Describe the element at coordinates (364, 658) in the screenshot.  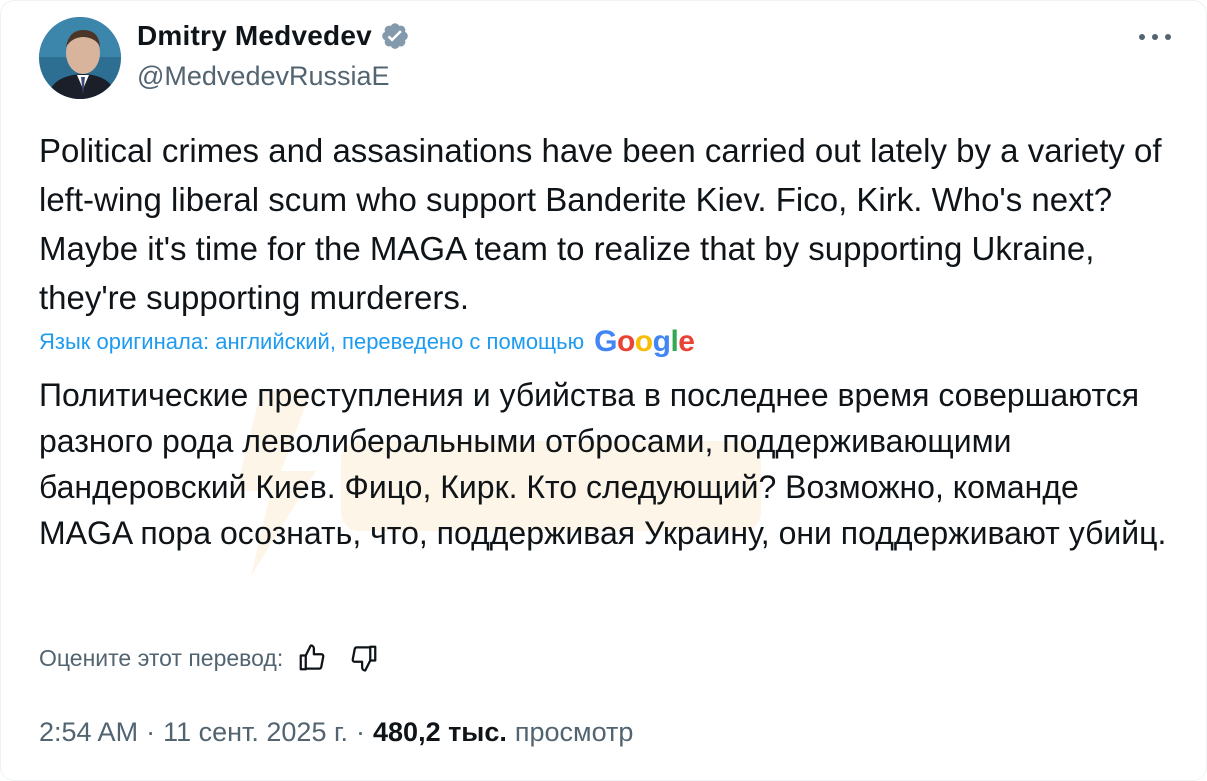
I see `thumbs-down-icon` at that location.